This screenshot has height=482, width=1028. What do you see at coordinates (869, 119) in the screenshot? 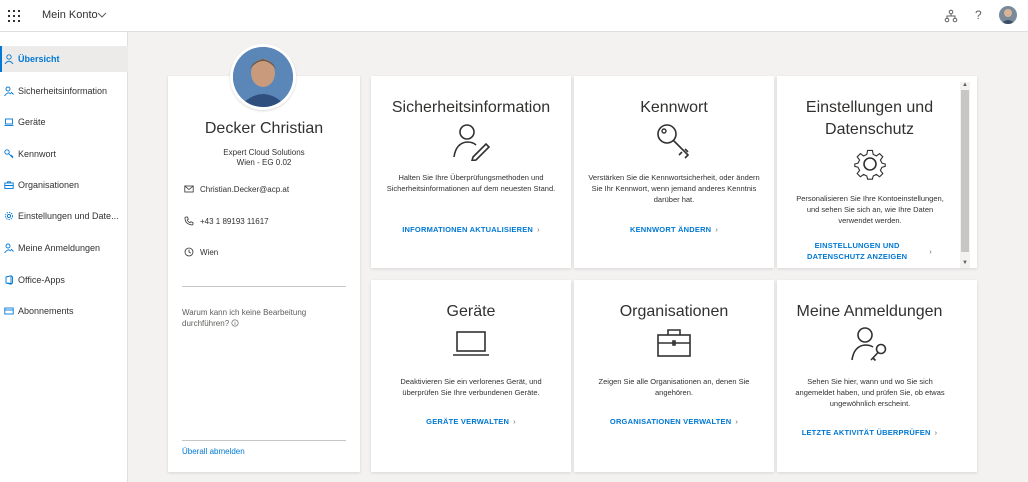
I see `tile-title: Einstellungen und Datenschutz` at bounding box center [869, 119].